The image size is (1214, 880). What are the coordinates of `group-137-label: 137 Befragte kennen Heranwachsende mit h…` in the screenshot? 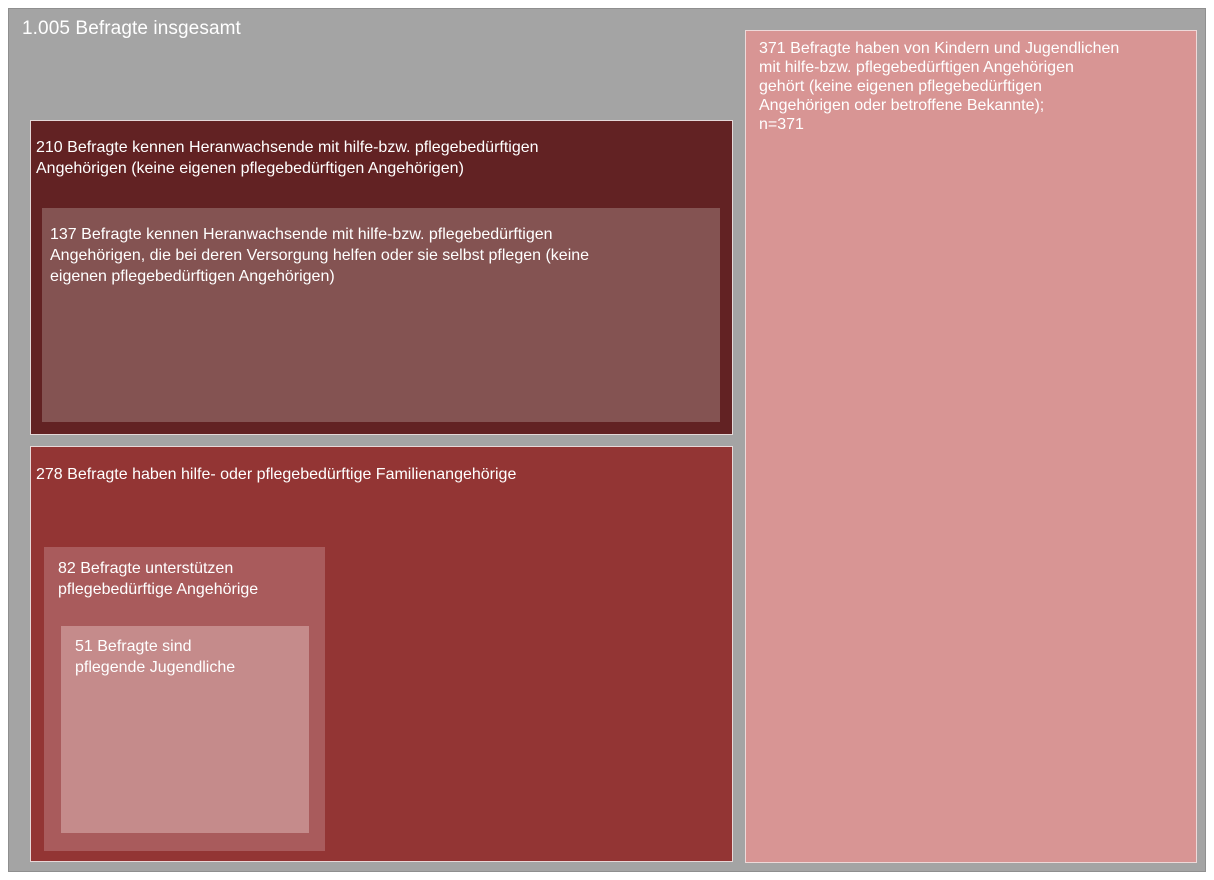 It's located at (320, 255).